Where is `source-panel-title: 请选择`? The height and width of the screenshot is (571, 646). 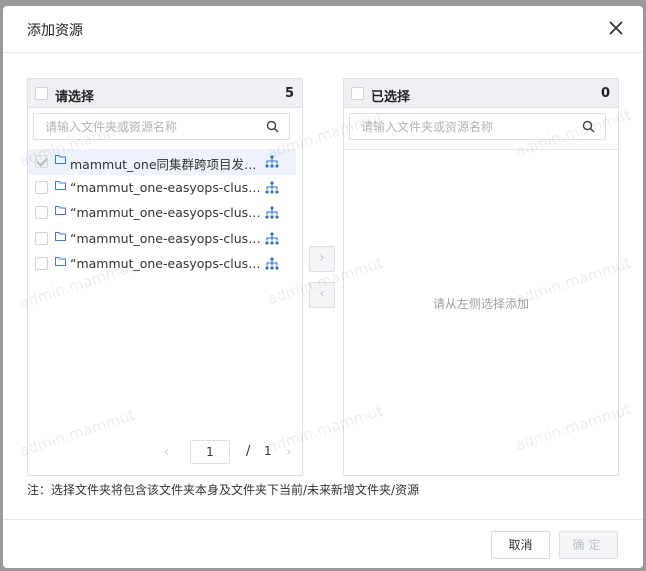 source-panel-title: 请选择 is located at coordinates (75, 97).